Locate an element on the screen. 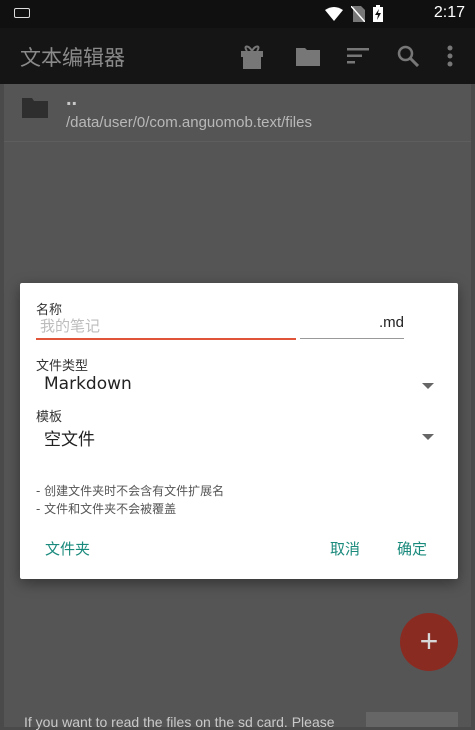  extension-field: .md is located at coordinates (352, 326).